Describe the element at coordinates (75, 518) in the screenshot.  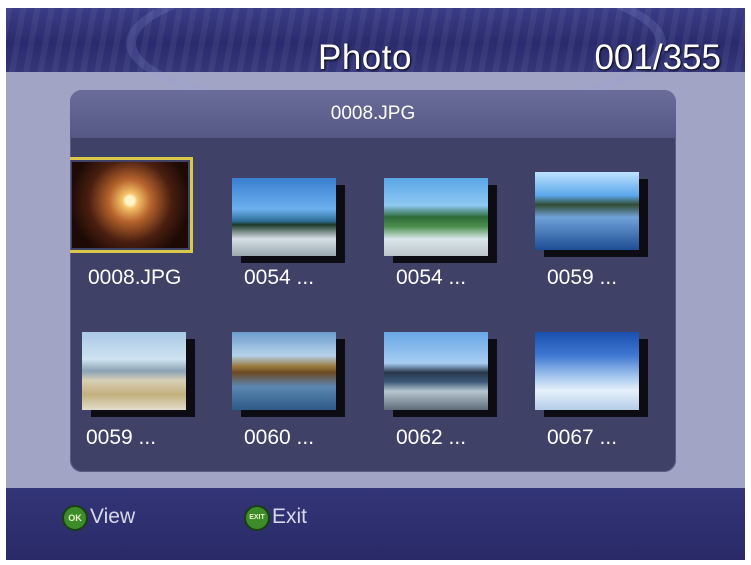
I see `ok-button-icon: OK` at that location.